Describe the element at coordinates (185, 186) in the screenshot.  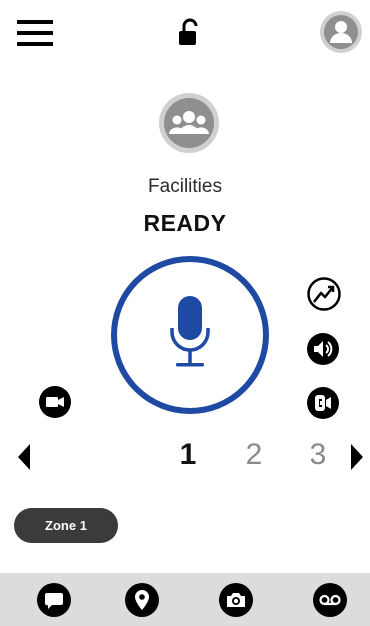
I see `channel-name: Facilities` at that location.